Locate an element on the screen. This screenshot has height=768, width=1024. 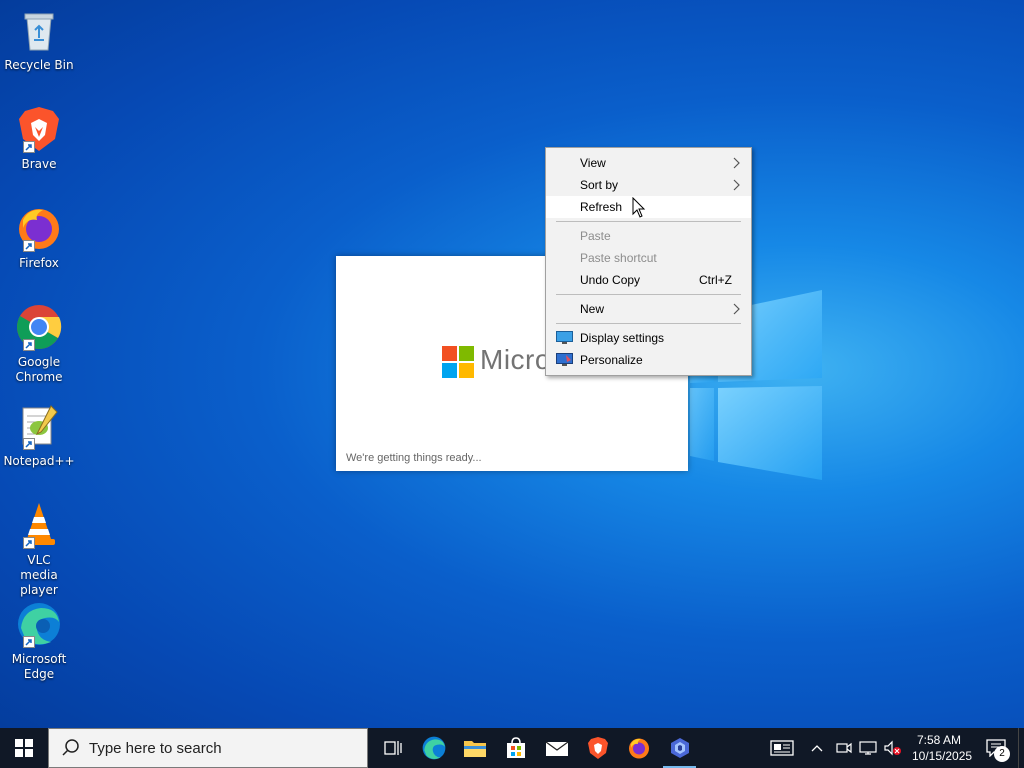
personalize-icon is located at coordinates (564, 359).